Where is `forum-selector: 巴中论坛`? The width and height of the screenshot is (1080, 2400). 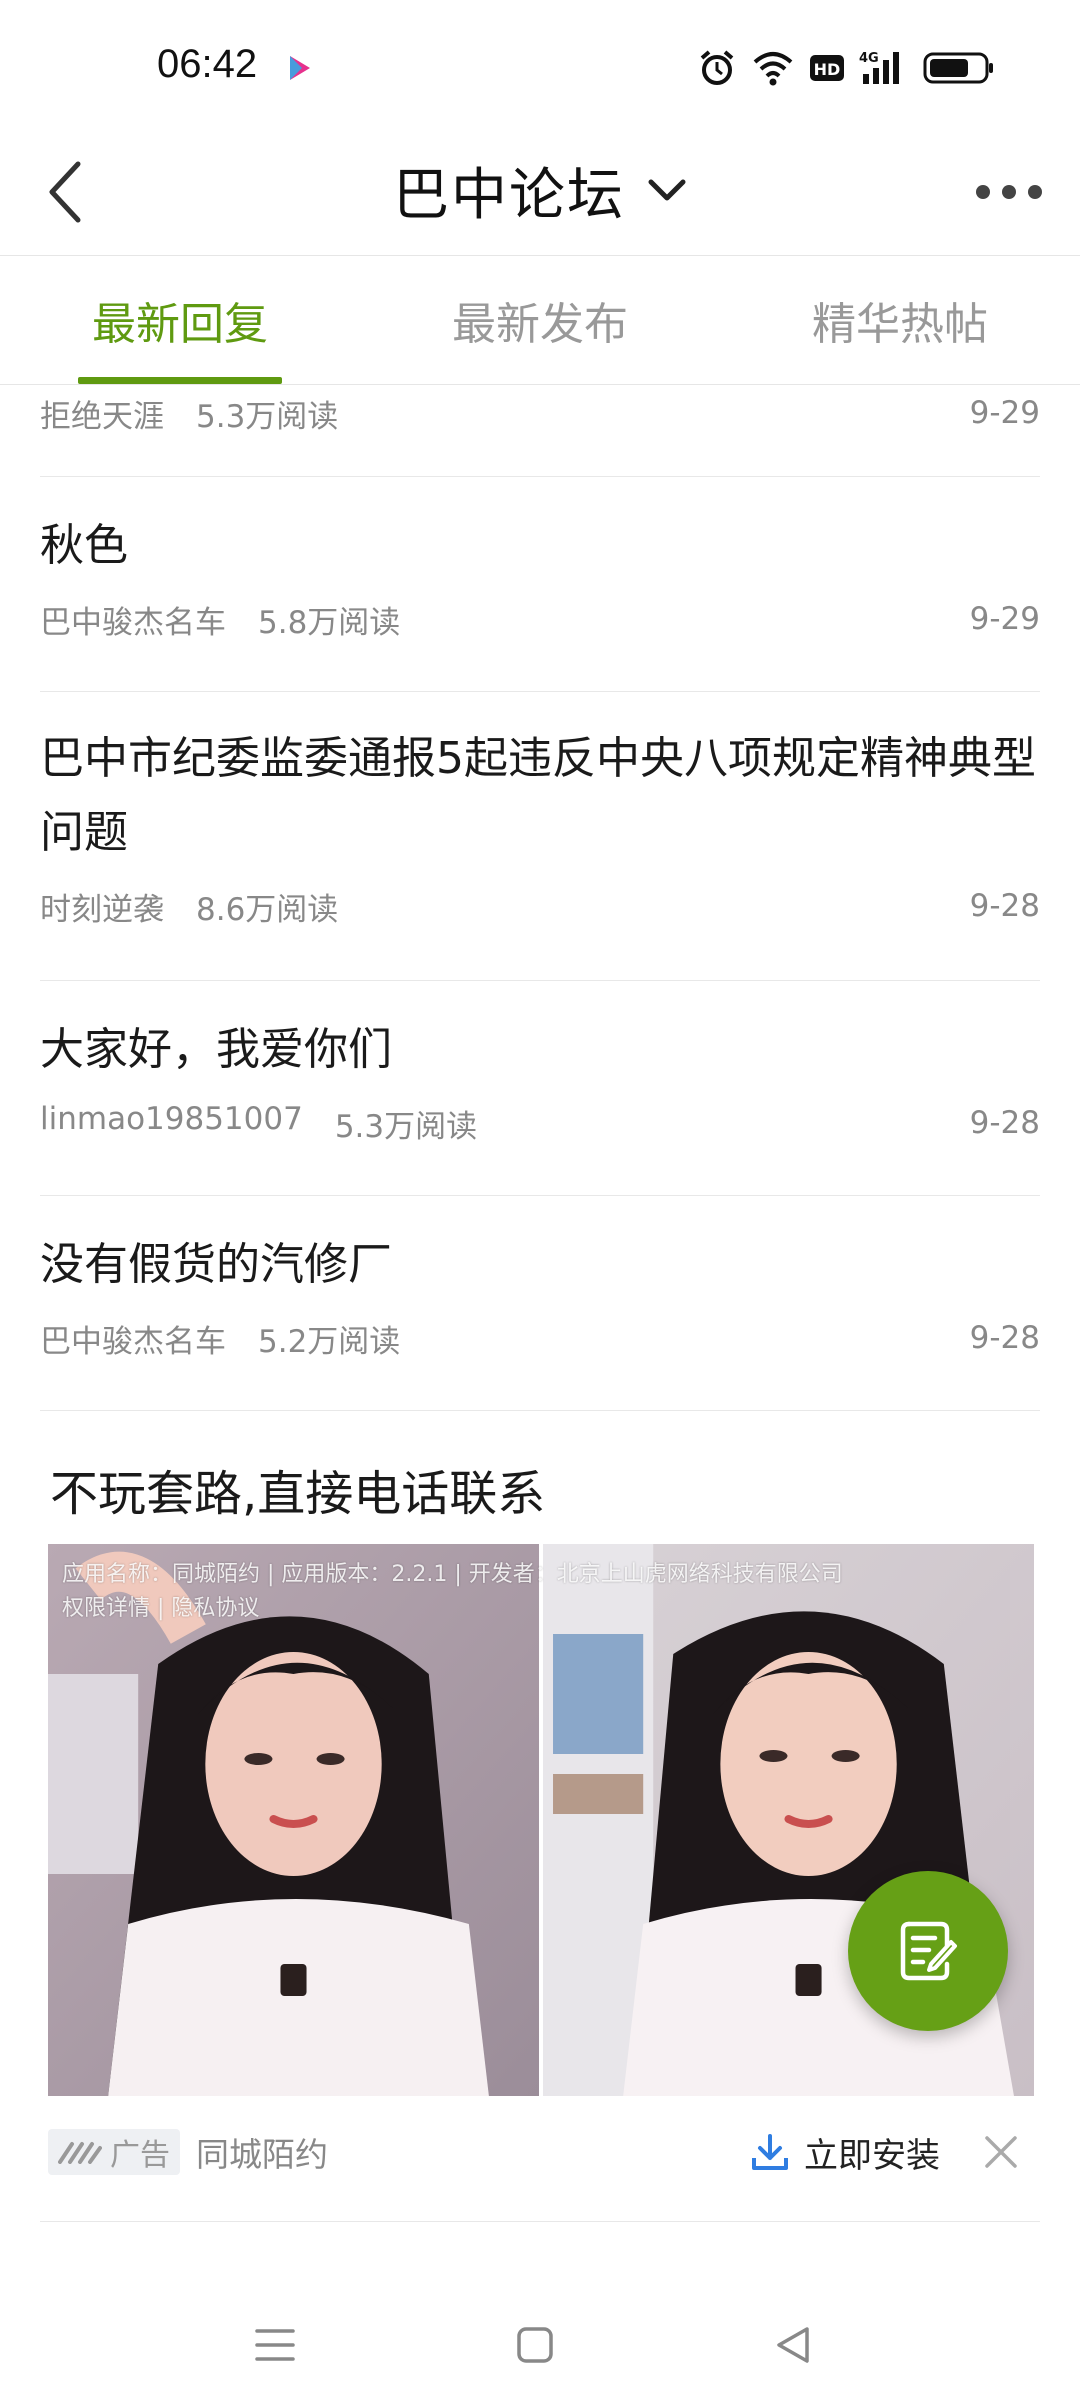 forum-selector: 巴中论坛 is located at coordinates (540, 190).